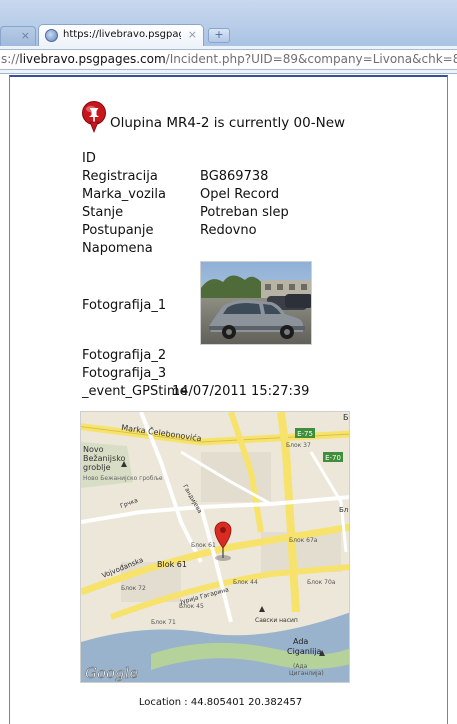 This screenshot has width=457, height=724. I want to click on field-label: Fotografija_2, so click(124, 355).